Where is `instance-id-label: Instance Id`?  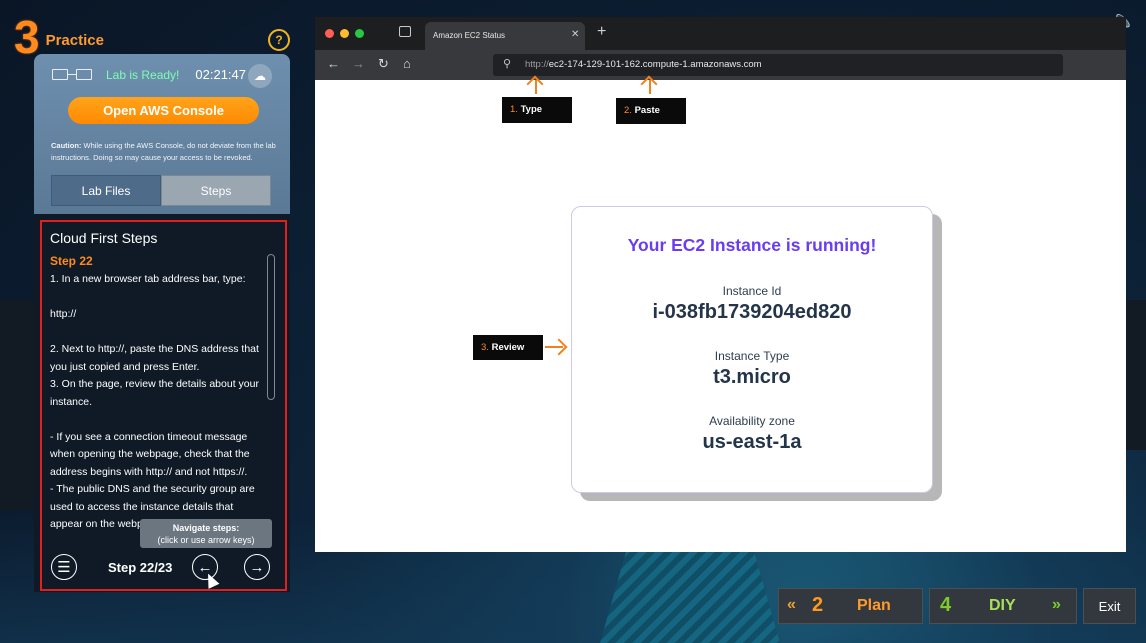
instance-id-label: Instance Id is located at coordinates (752, 291).